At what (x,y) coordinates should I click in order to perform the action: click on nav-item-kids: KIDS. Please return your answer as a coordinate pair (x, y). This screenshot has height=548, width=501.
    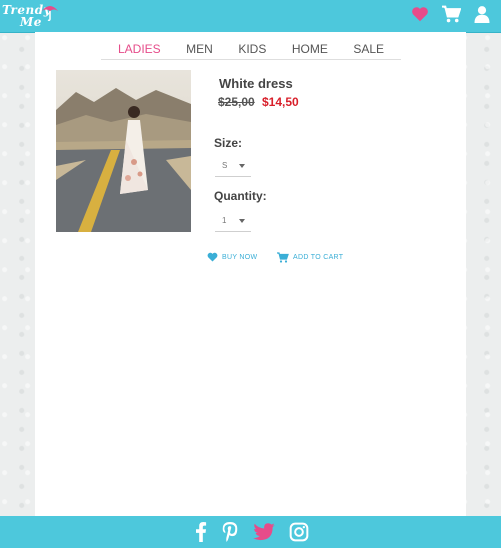
    Looking at the image, I should click on (252, 49).